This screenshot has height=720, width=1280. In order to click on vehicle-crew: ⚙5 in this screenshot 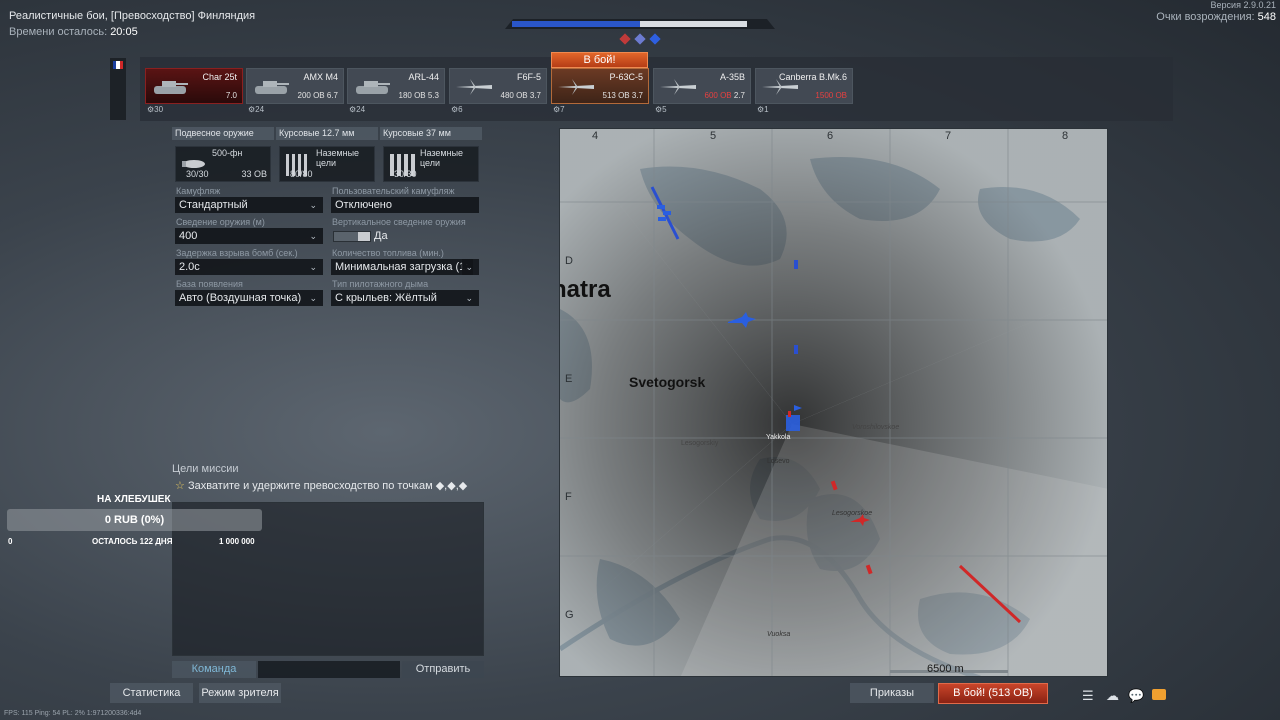, I will do `click(661, 109)`.